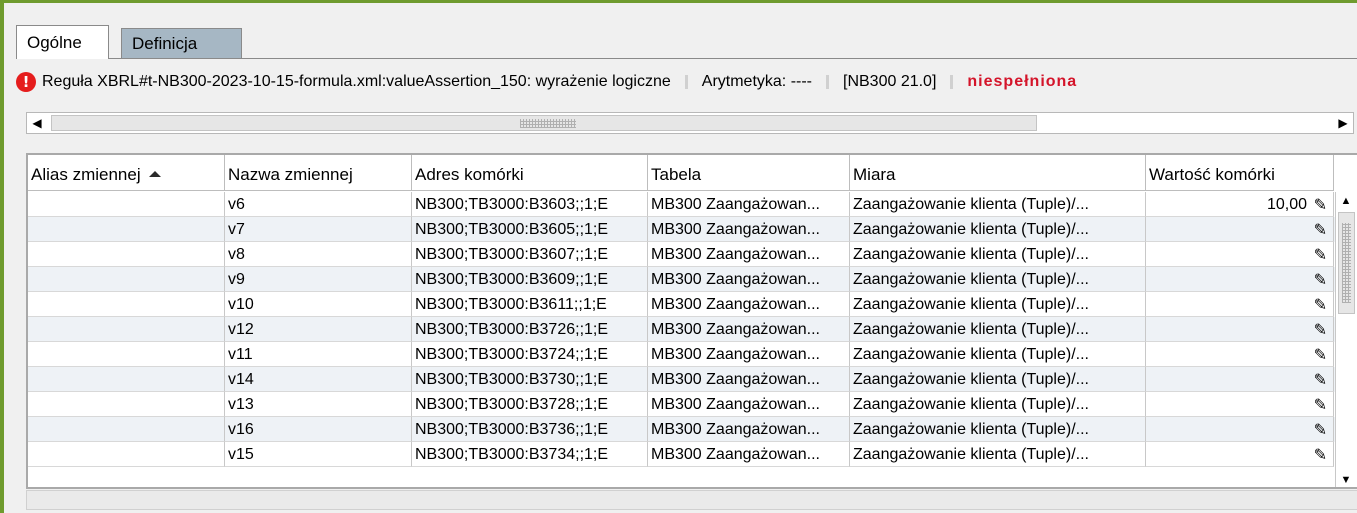  What do you see at coordinates (236, 204) in the screenshot?
I see `cell-name-text: v6` at bounding box center [236, 204].